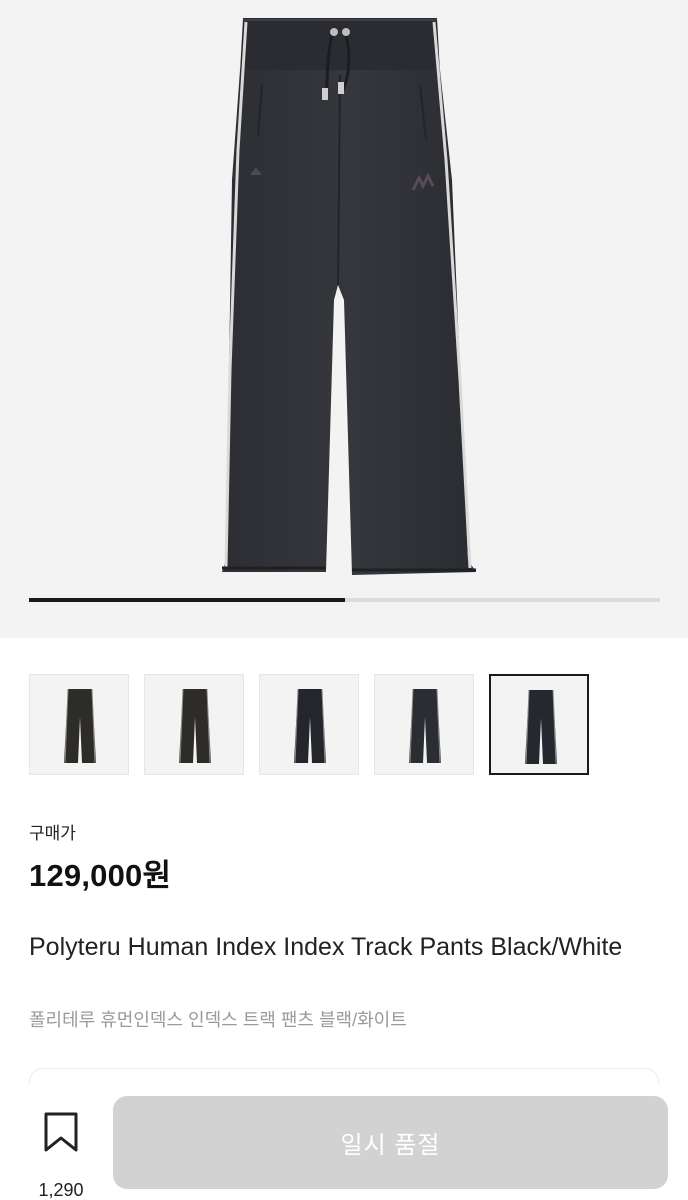  I want to click on price: 129,000원, so click(100, 875).